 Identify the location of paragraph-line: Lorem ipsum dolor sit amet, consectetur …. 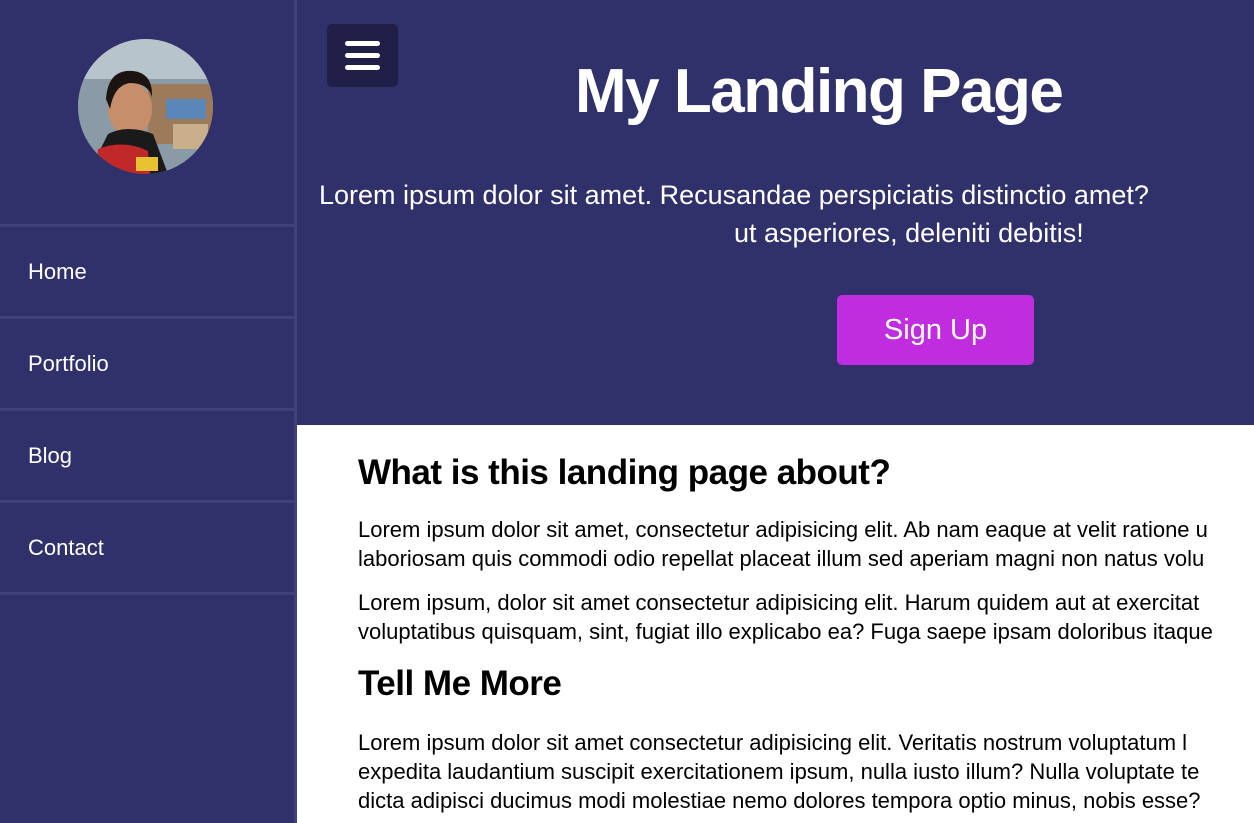
(783, 529).